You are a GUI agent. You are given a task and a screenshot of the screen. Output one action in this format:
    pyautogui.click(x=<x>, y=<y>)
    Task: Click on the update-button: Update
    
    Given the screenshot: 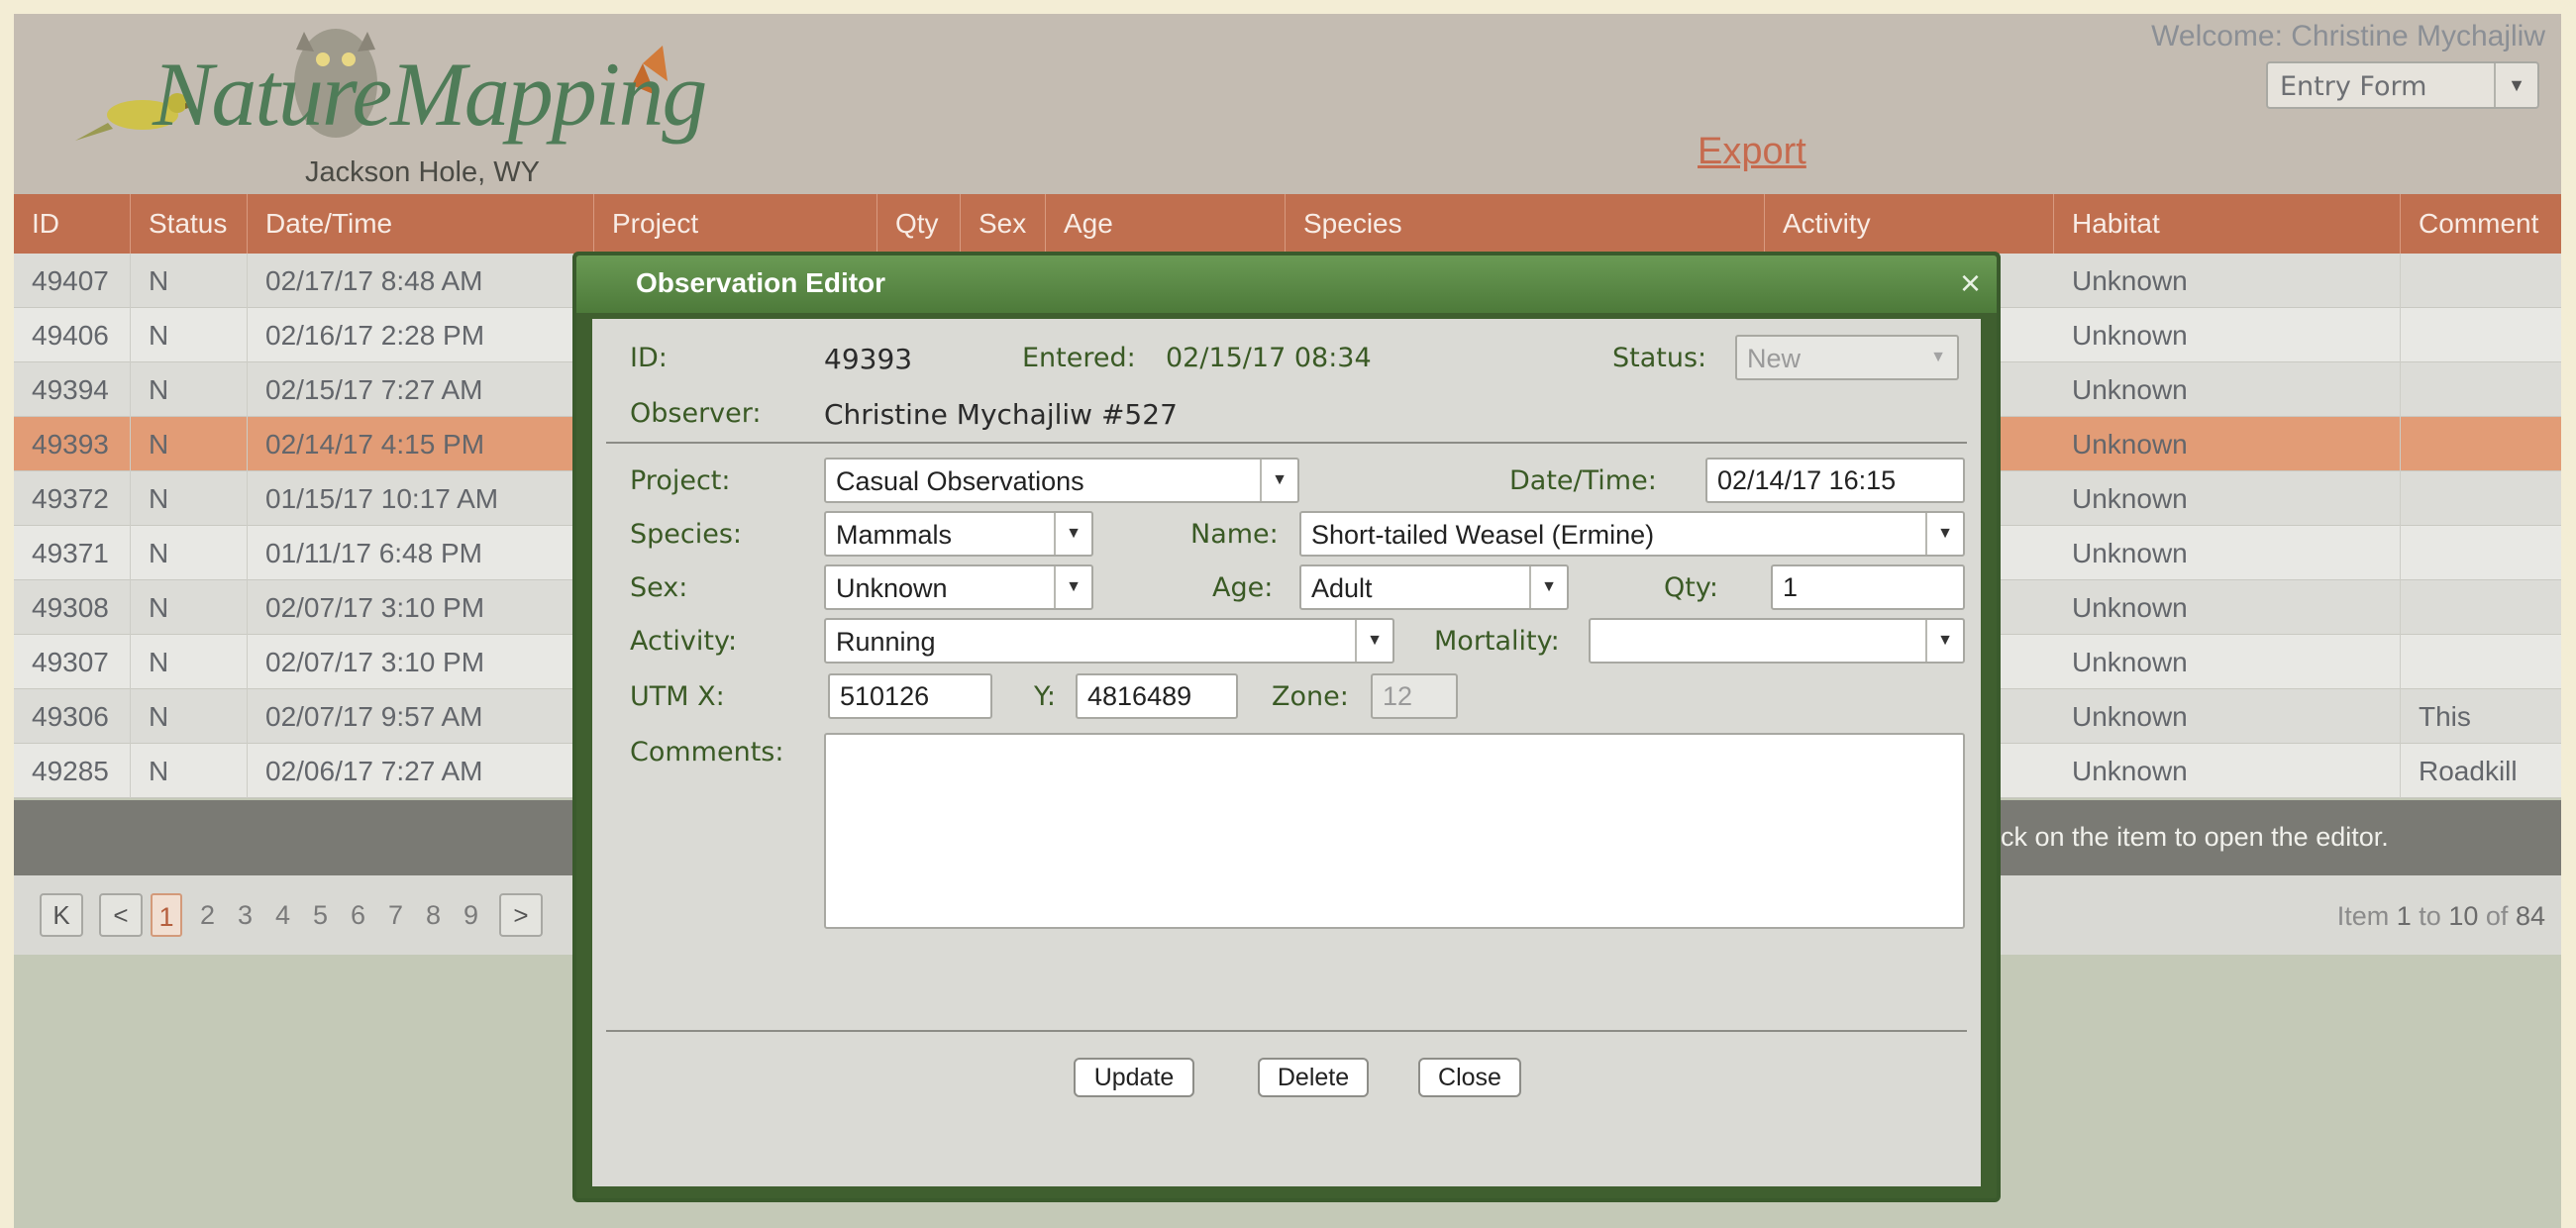 What is the action you would take?
    pyautogui.click(x=1134, y=1077)
    